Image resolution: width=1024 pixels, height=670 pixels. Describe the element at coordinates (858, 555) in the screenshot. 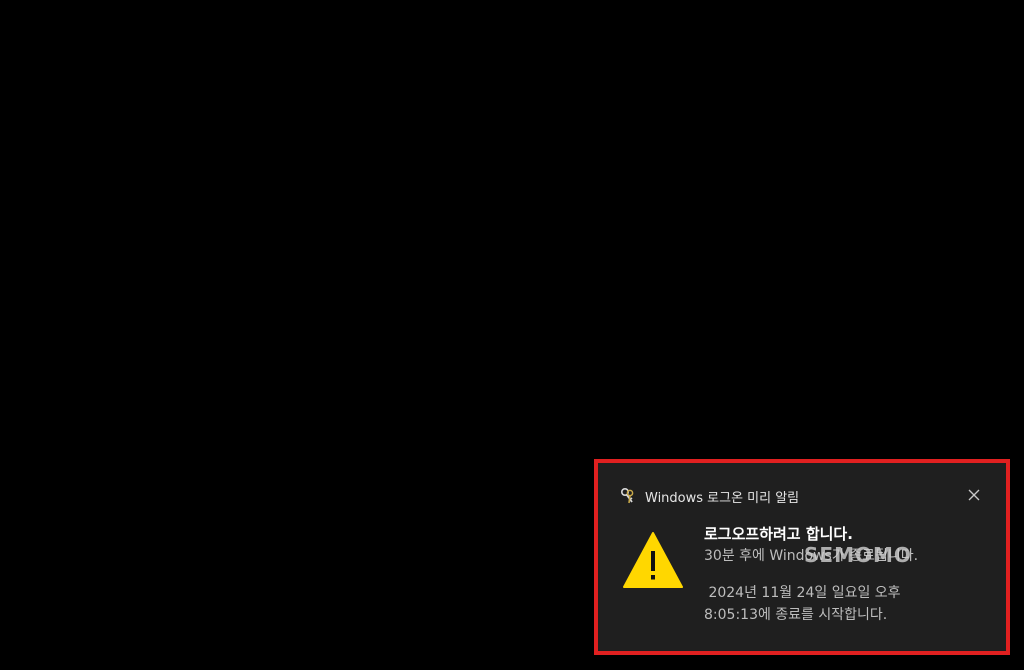

I see `watermark: SEMOMO` at that location.